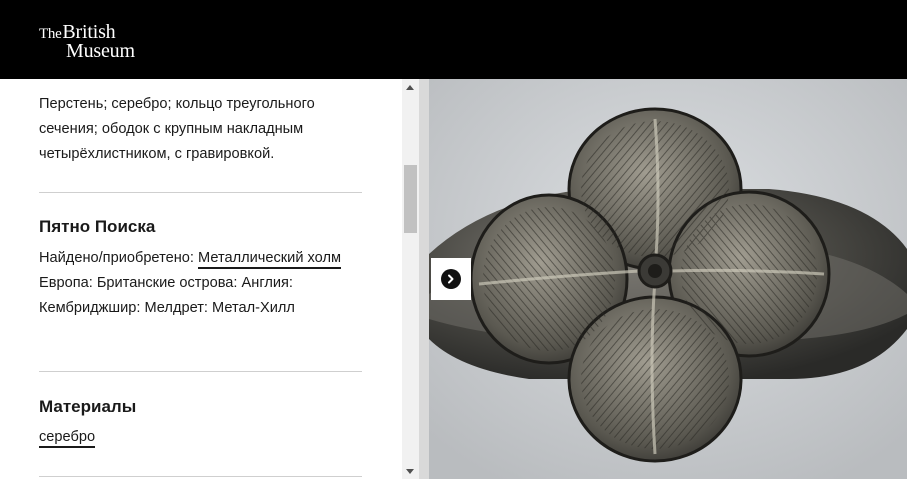  What do you see at coordinates (116, 258) in the screenshot?
I see `found-label: Найдено/приобретено:` at bounding box center [116, 258].